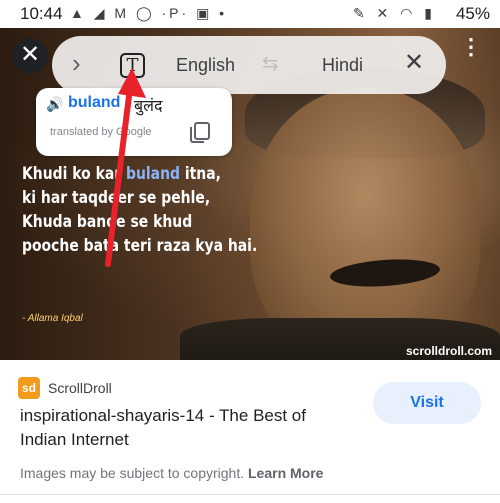 Image resolution: width=500 pixels, height=503 pixels. Describe the element at coordinates (125, 167) in the screenshot. I see `red-arrow-annotation` at that location.